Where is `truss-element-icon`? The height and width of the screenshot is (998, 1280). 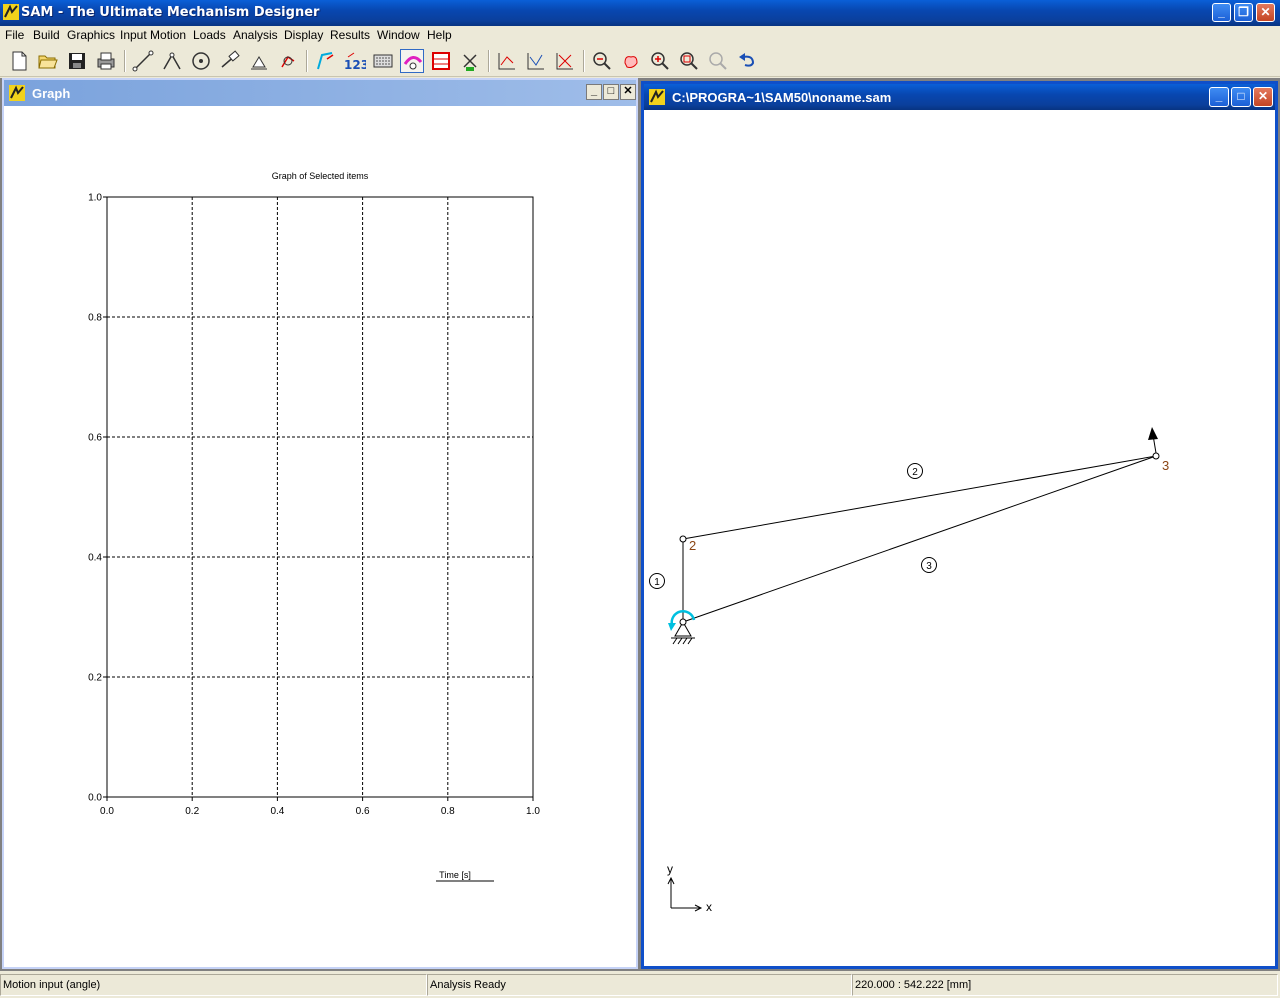
truss-element-icon is located at coordinates (172, 61).